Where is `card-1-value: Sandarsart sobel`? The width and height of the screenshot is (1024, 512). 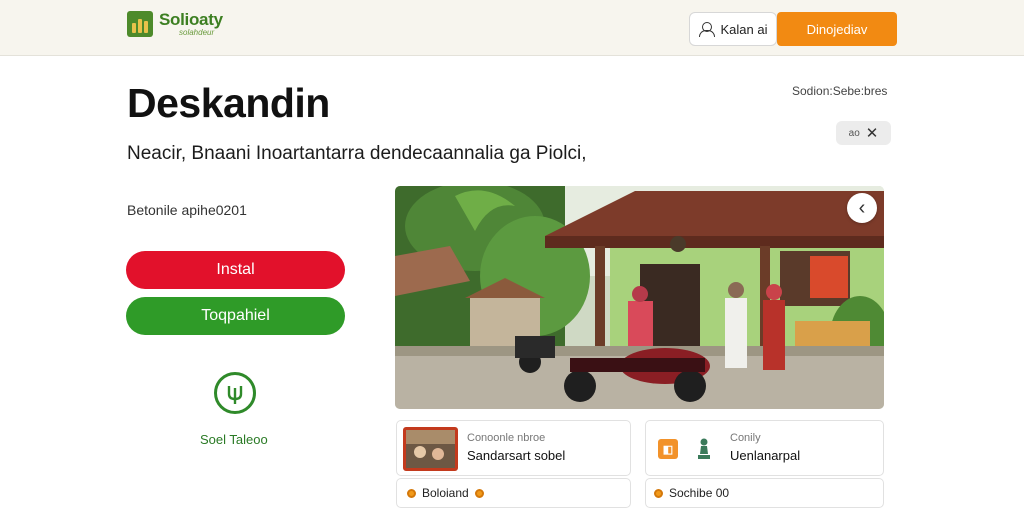
card-1-value: Sandarsart sobel is located at coordinates (516, 455).